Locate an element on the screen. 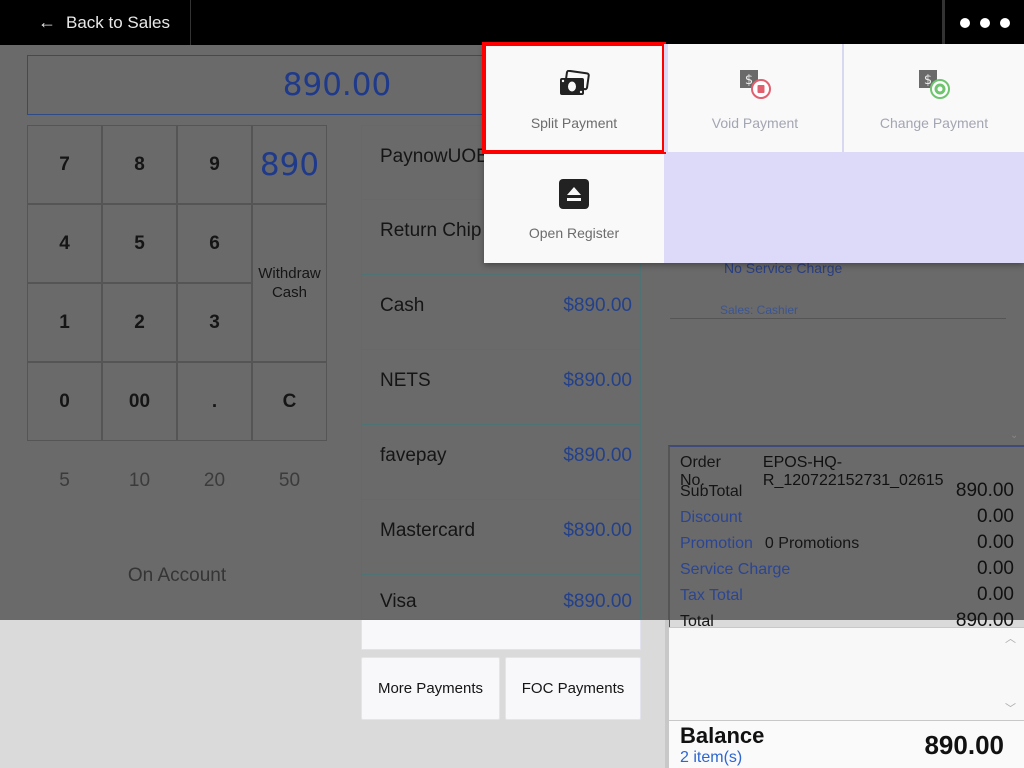  menu-item-label: Void Payment is located at coordinates (755, 123).